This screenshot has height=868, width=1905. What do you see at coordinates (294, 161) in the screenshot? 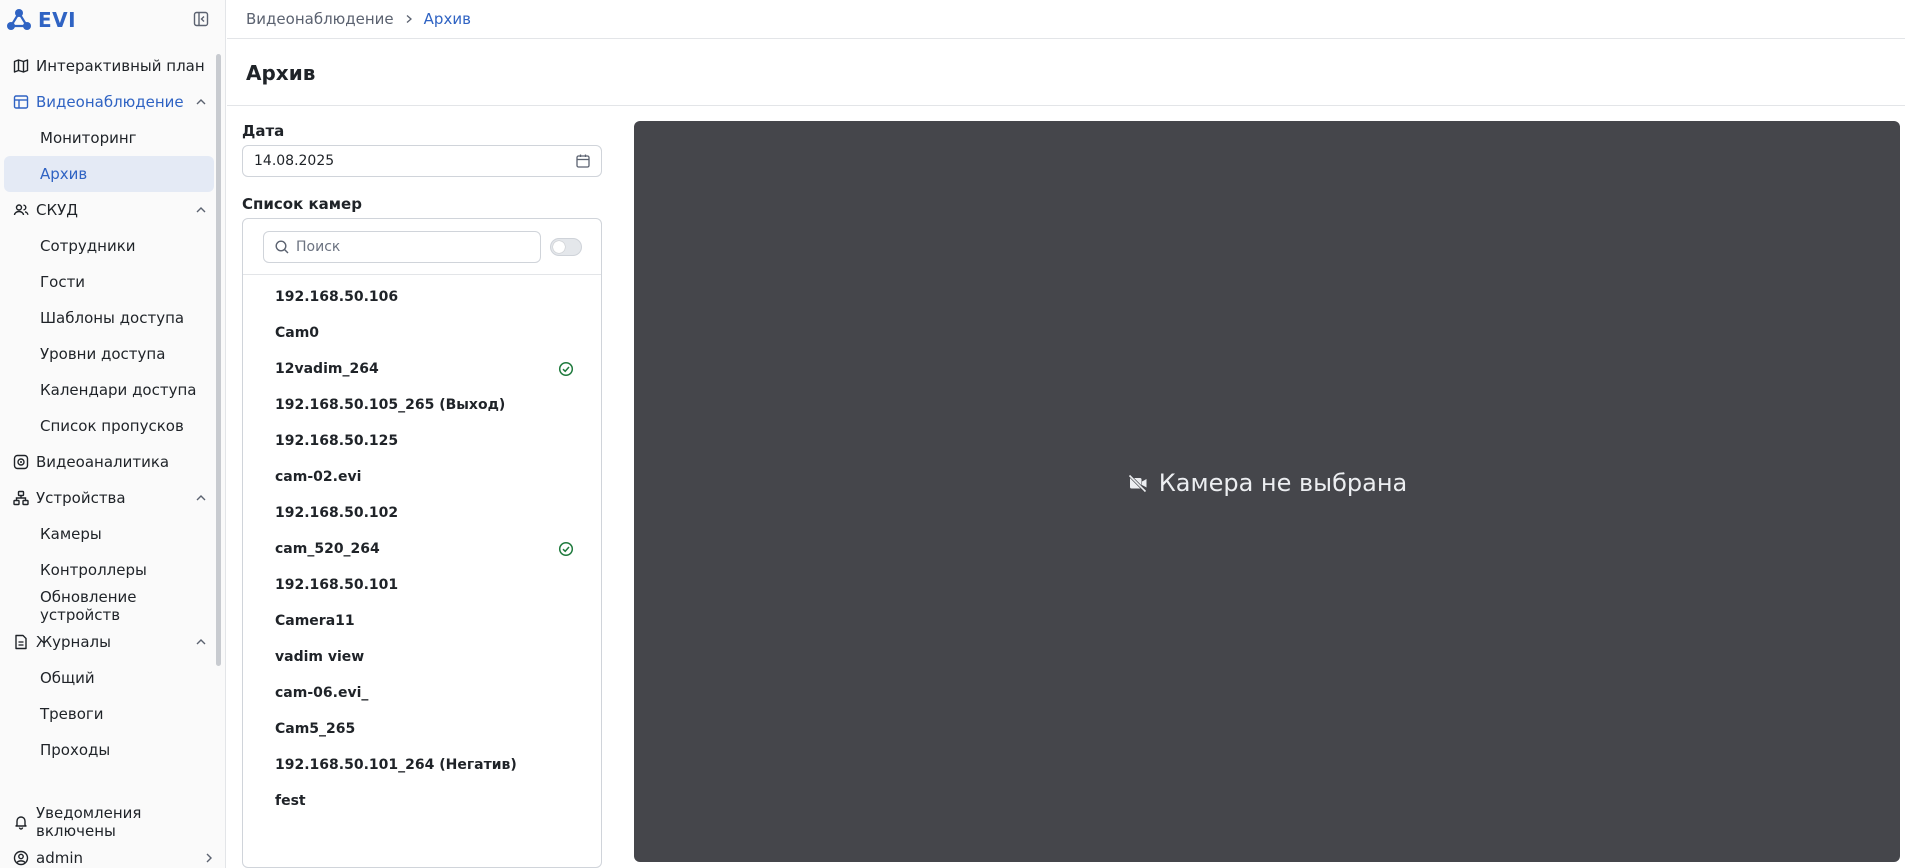
I see `date-value: 14.08.2025` at bounding box center [294, 161].